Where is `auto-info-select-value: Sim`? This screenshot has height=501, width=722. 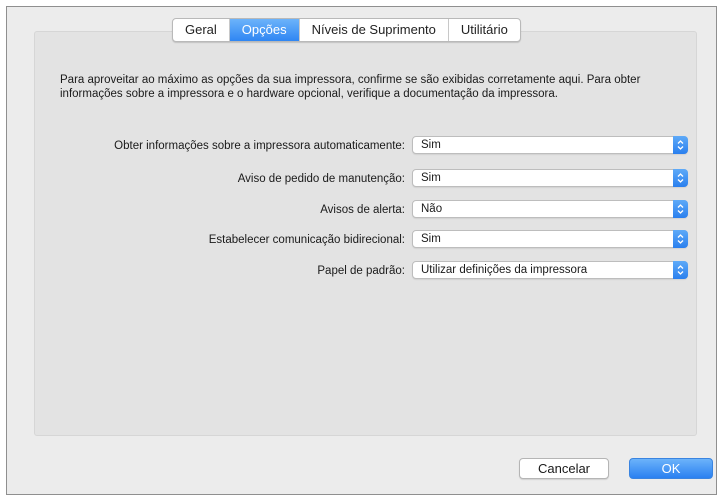
auto-info-select-value: Sim is located at coordinates (431, 145).